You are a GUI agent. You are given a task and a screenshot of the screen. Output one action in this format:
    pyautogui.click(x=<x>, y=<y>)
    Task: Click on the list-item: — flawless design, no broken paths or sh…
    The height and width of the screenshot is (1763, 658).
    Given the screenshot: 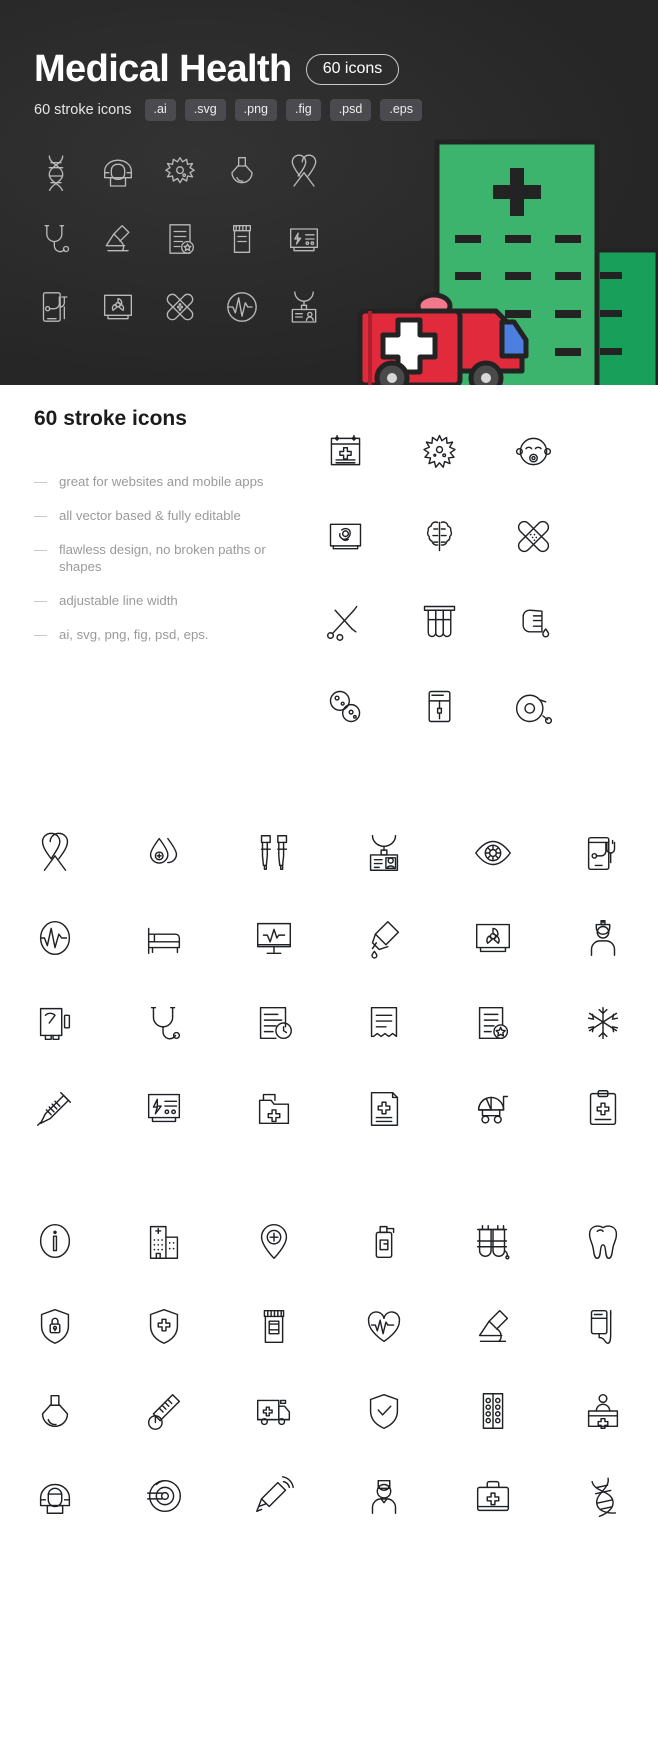 What is the action you would take?
    pyautogui.click(x=156, y=558)
    